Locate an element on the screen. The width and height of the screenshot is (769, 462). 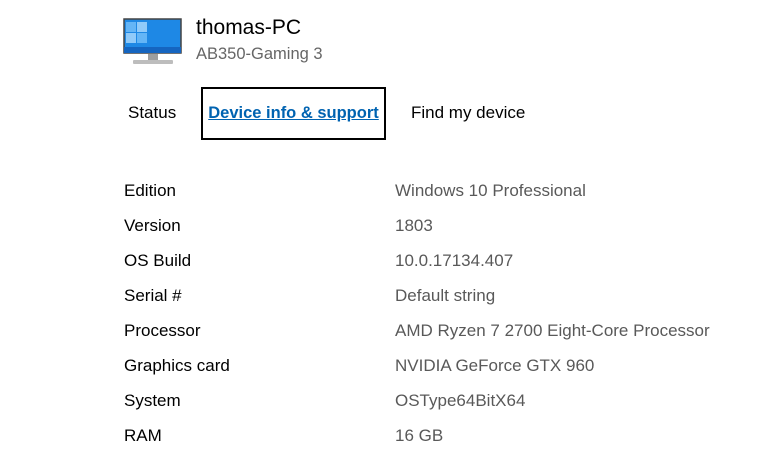
spec-value: 10.0.17134.407 is located at coordinates (454, 260).